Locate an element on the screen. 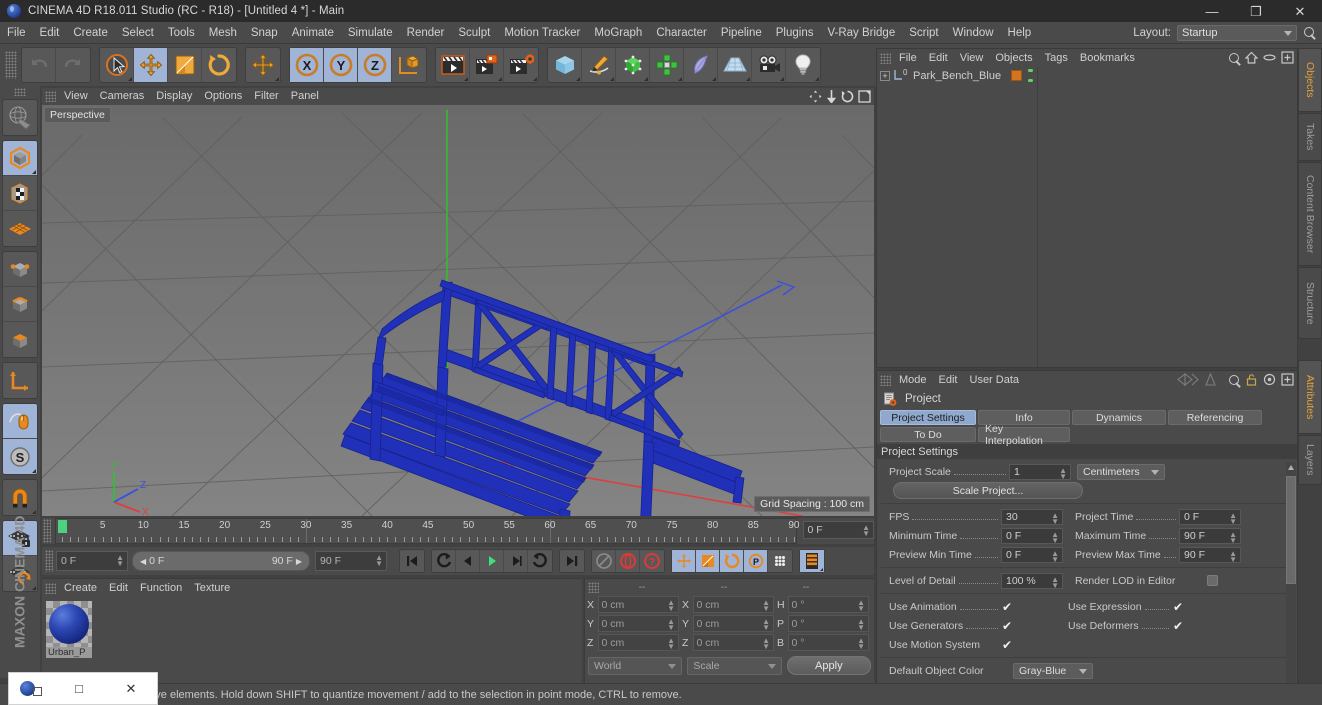 The width and height of the screenshot is (1322, 705). viewport-menu-options: Options is located at coordinates (223, 96).